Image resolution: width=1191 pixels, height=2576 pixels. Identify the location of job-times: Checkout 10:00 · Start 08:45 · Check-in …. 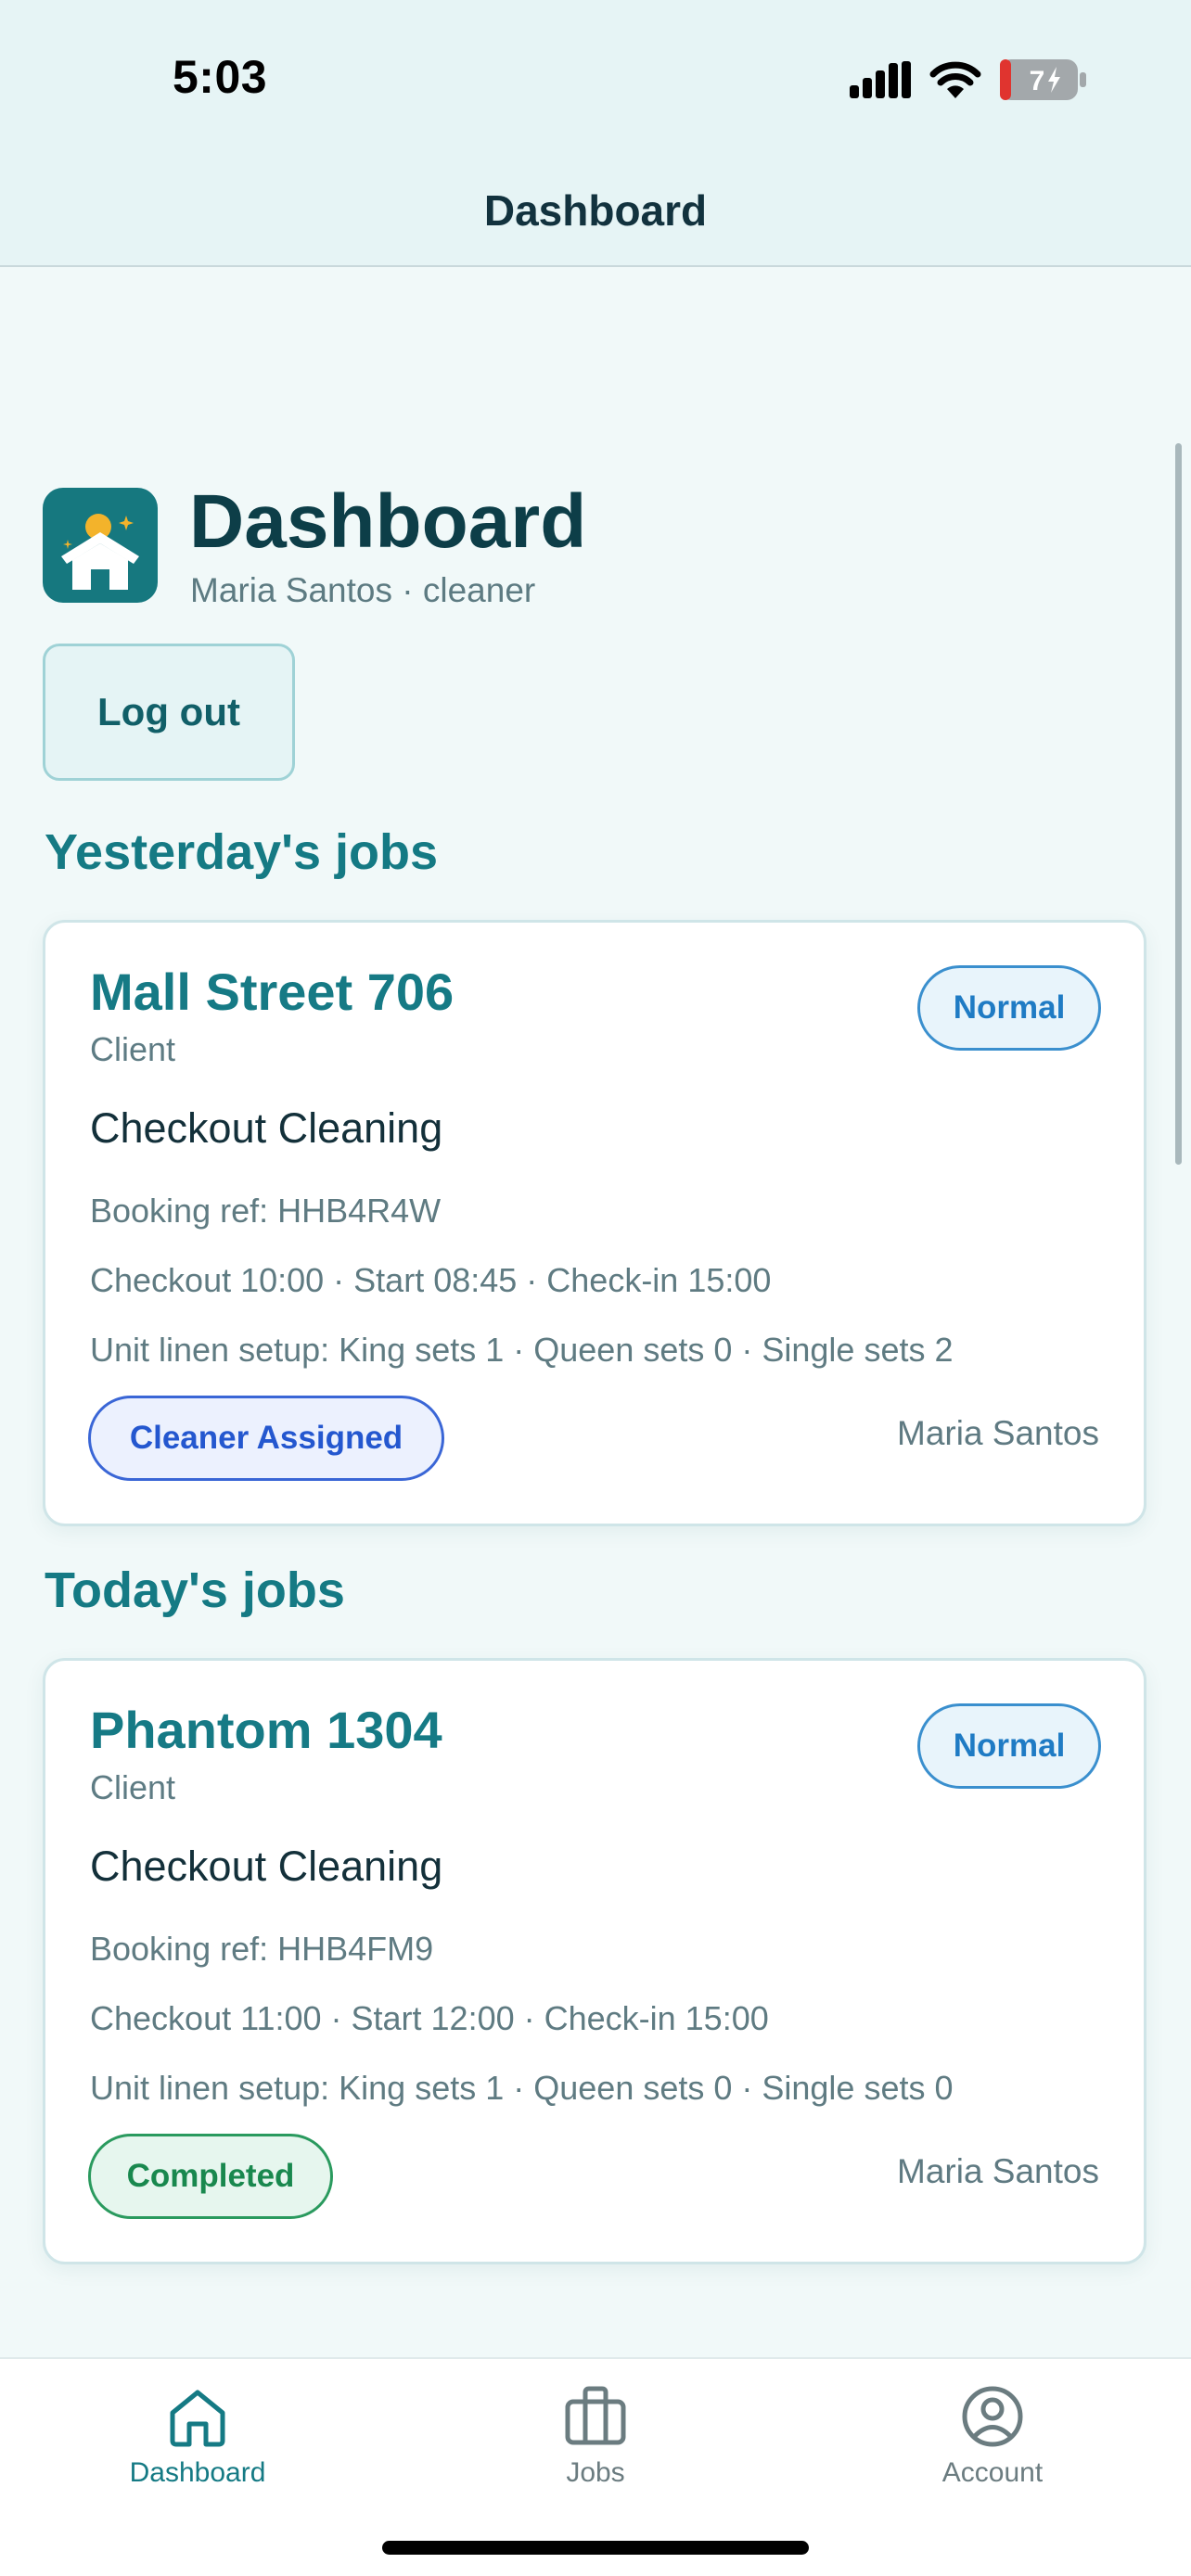
(431, 1280).